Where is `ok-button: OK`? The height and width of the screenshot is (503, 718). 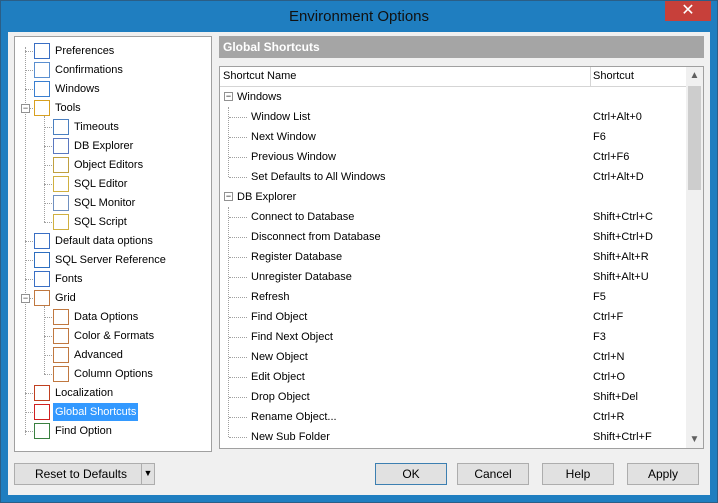
ok-button: OK is located at coordinates (411, 474).